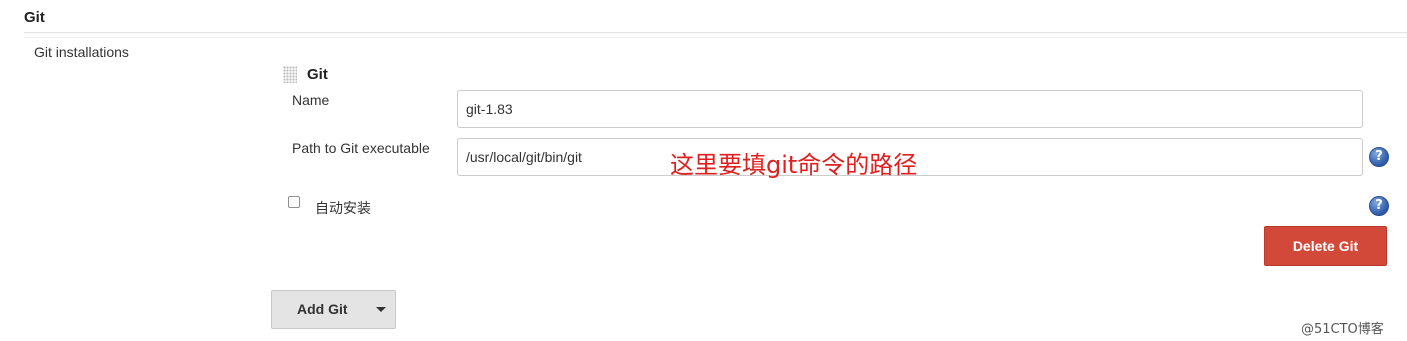  I want to click on section-title: Git, so click(34, 17).